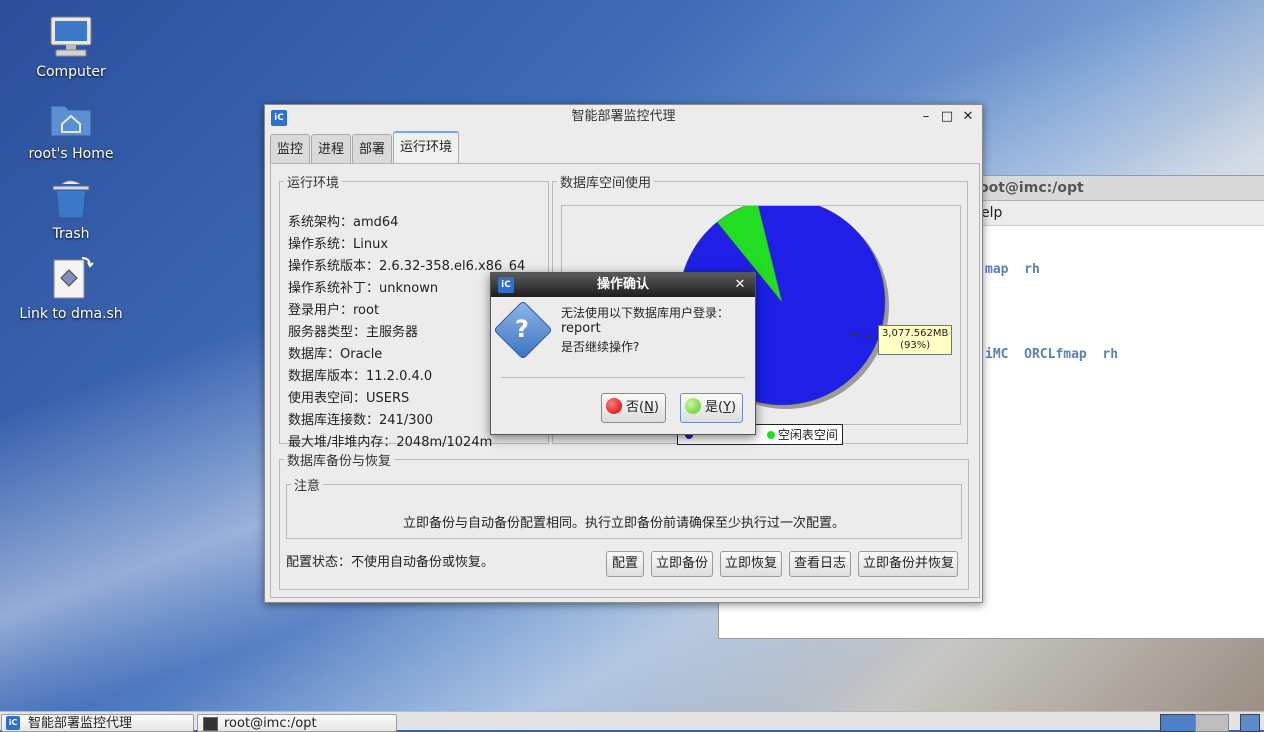 This screenshot has width=1264, height=732. Describe the element at coordinates (908, 564) in the screenshot. I see `backup-and-restore-button: 立即备份并恢复` at that location.